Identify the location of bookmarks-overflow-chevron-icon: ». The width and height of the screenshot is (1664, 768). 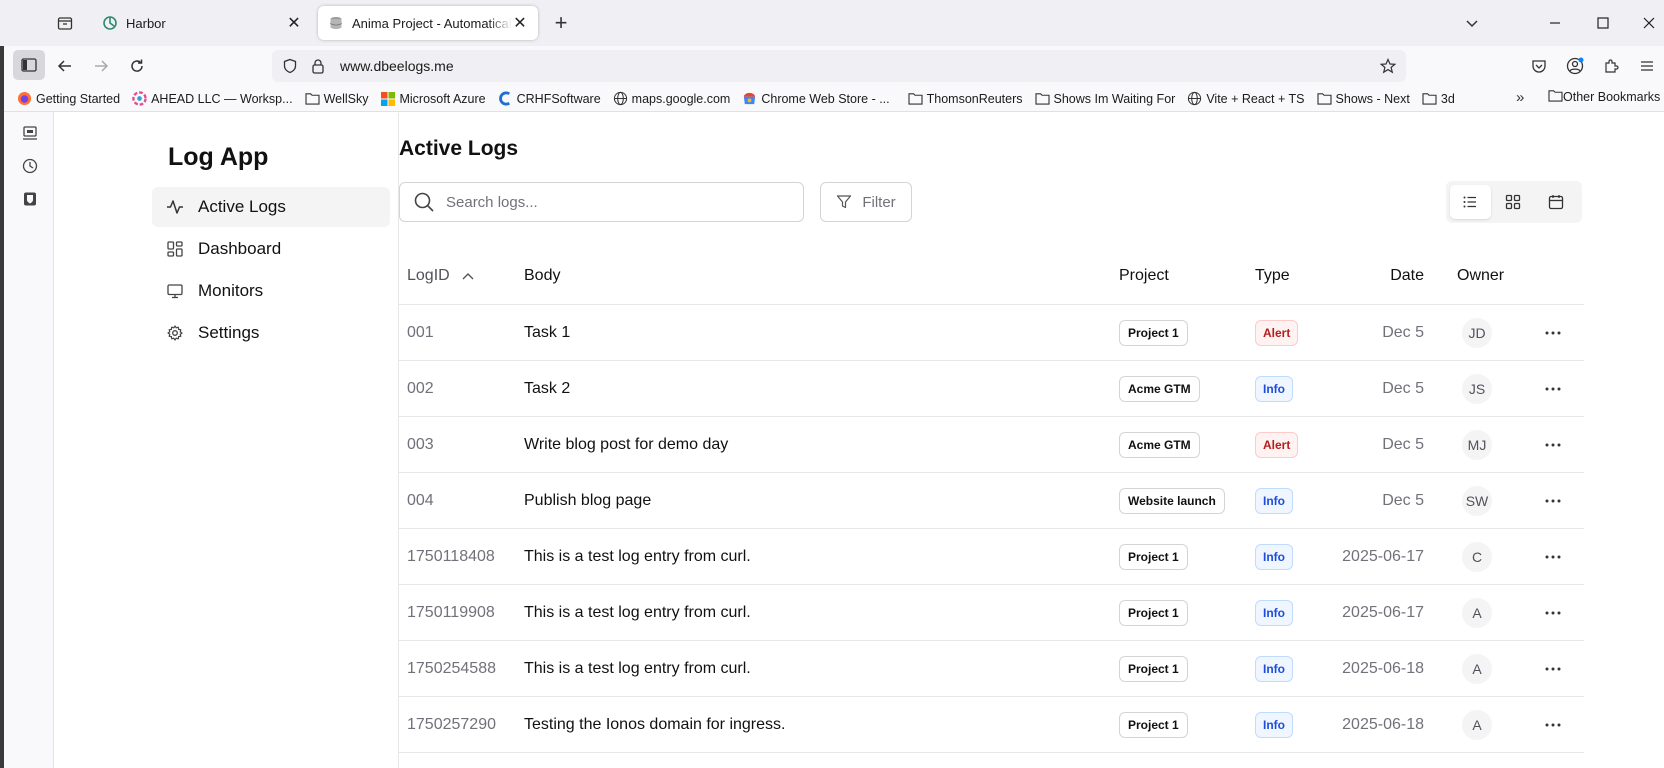
(1520, 97).